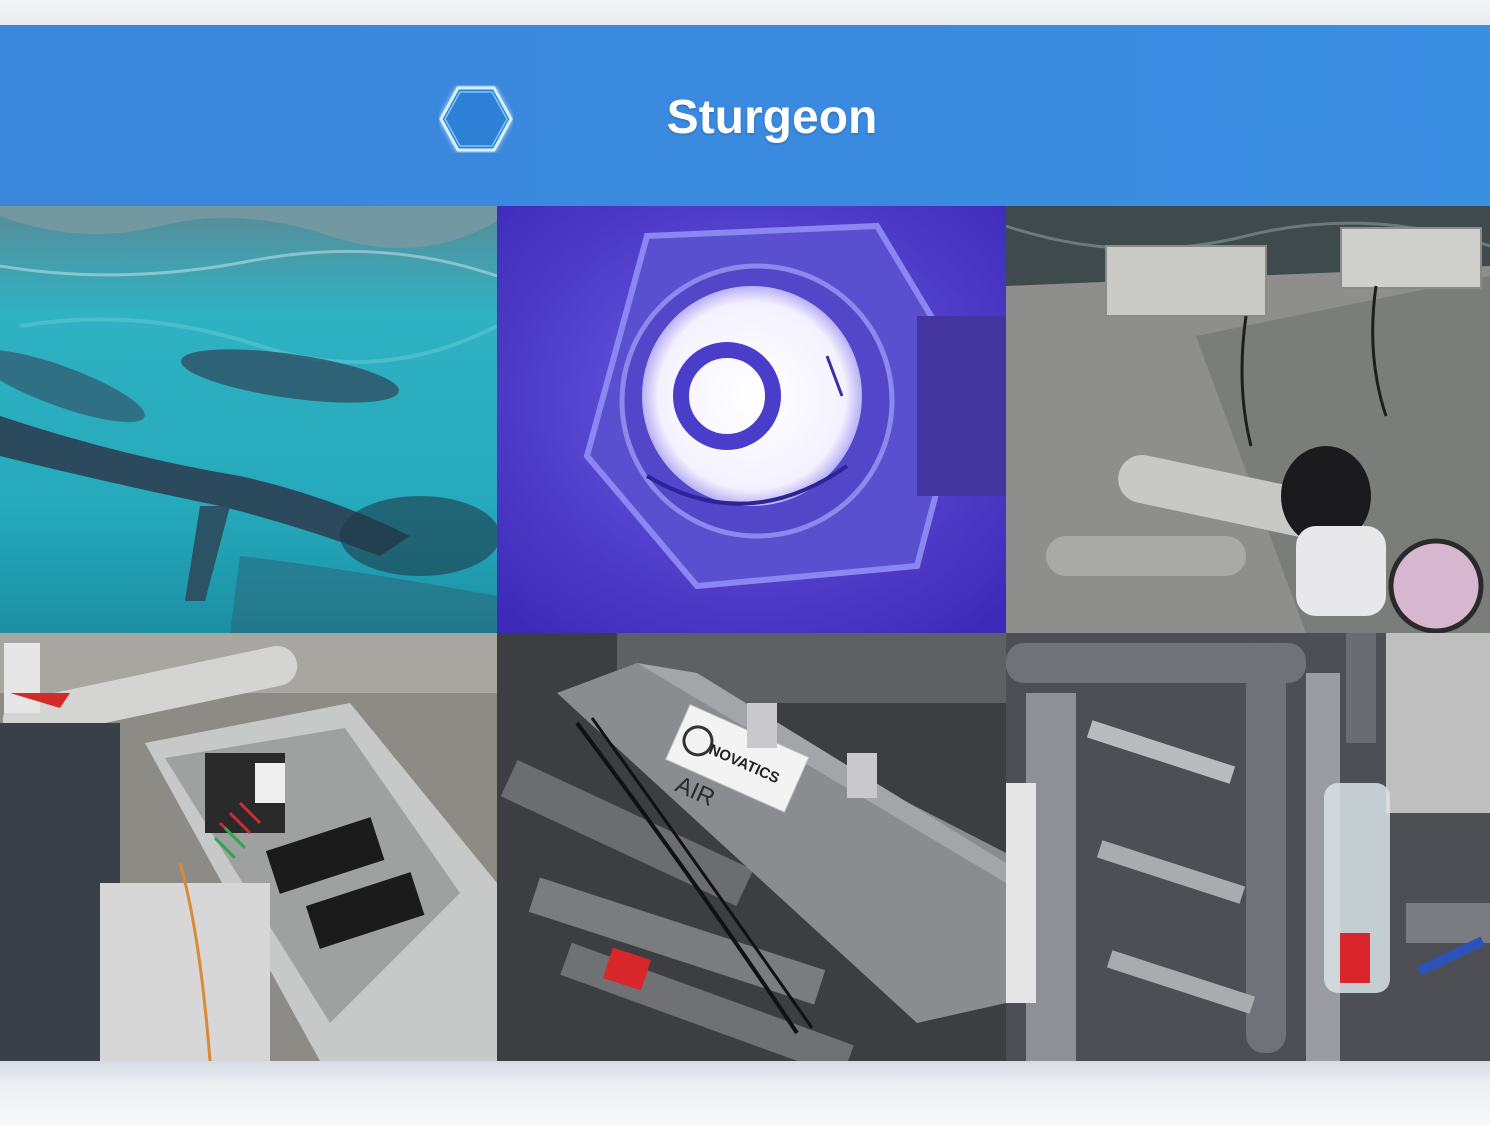  Describe the element at coordinates (248, 847) in the screenshot. I see `control-box-photo` at that location.